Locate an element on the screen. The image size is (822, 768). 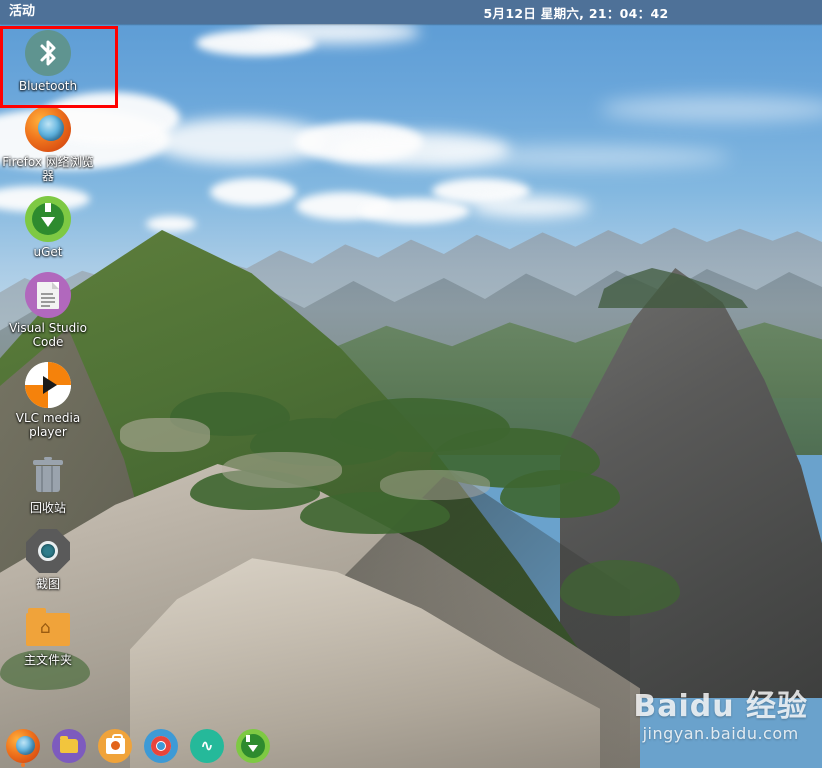
play-triangle-icon is located at coordinates (50, 385).